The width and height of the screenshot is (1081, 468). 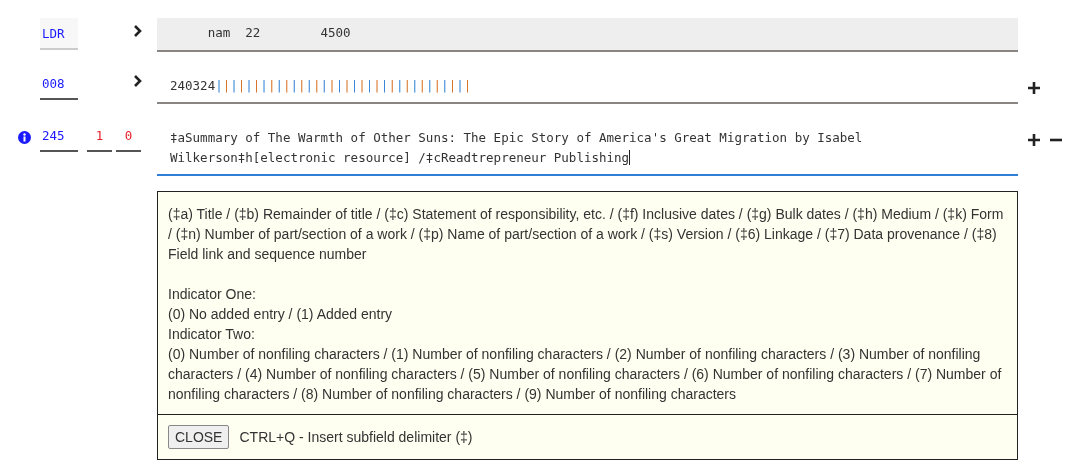 What do you see at coordinates (356, 437) in the screenshot?
I see `shortcut-hint: CTRL+Q - Insert subfield delimiter (‡)` at bounding box center [356, 437].